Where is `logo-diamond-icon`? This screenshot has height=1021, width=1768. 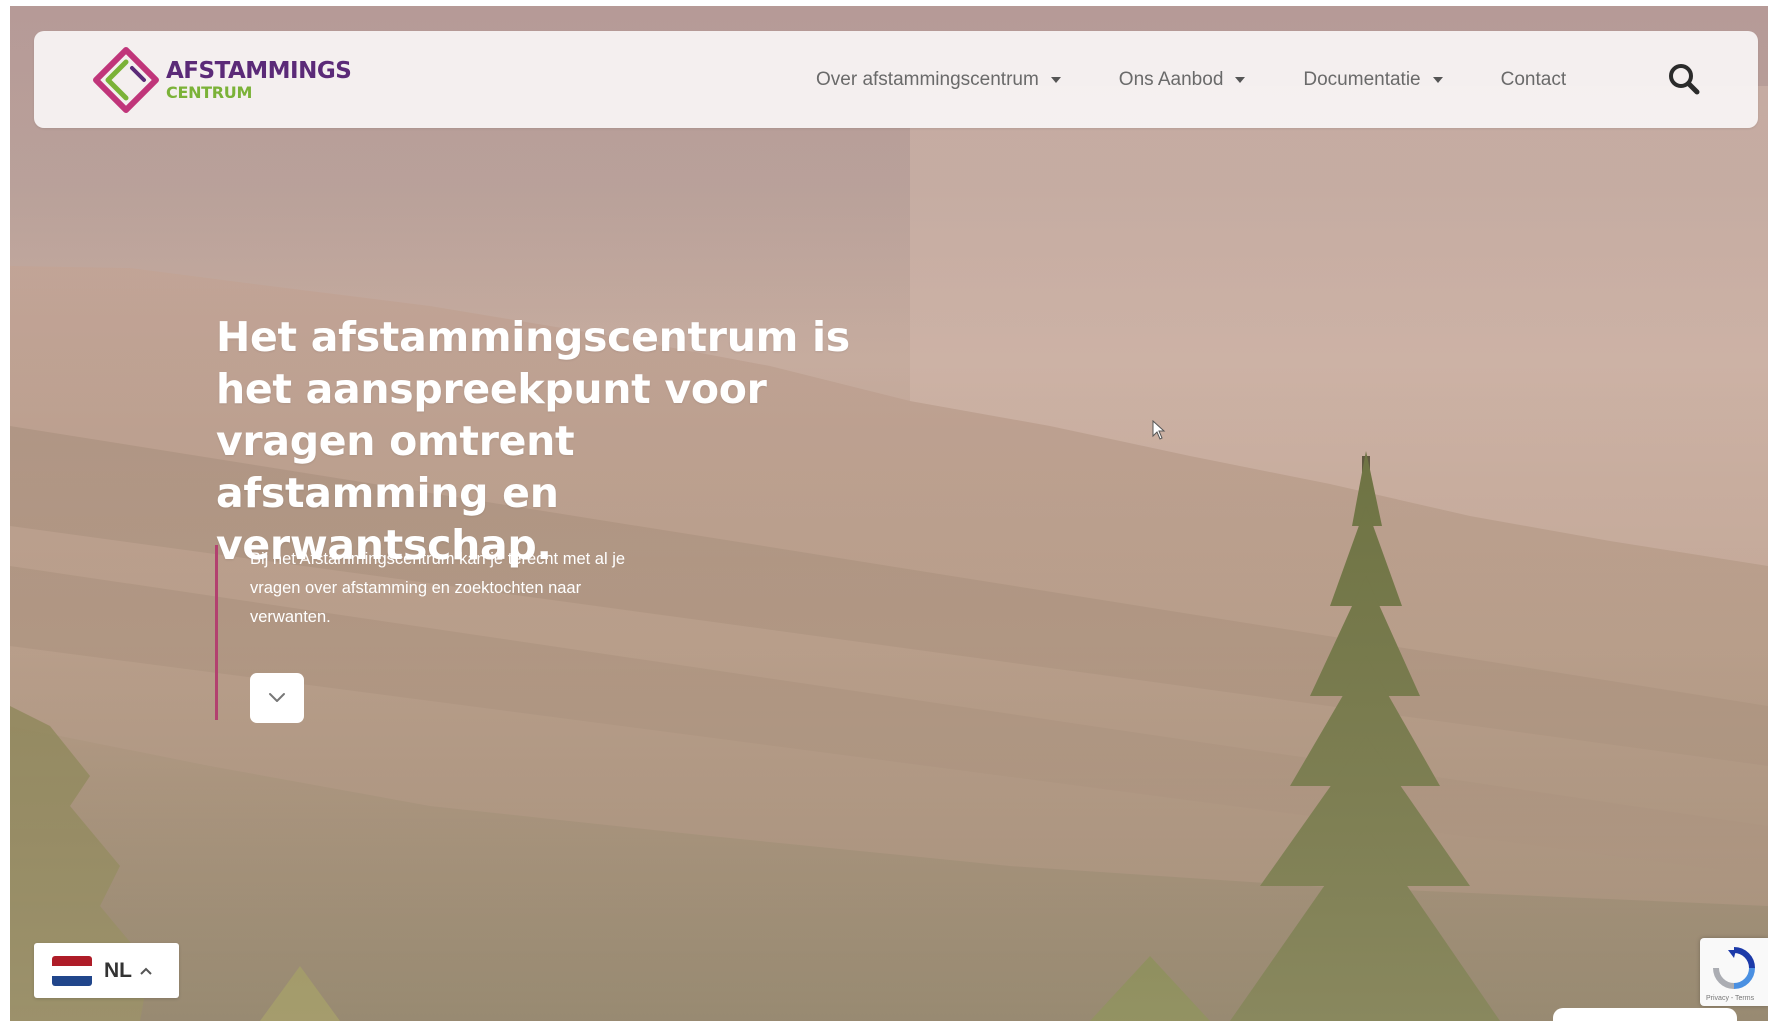
logo-diamond-icon is located at coordinates (126, 80).